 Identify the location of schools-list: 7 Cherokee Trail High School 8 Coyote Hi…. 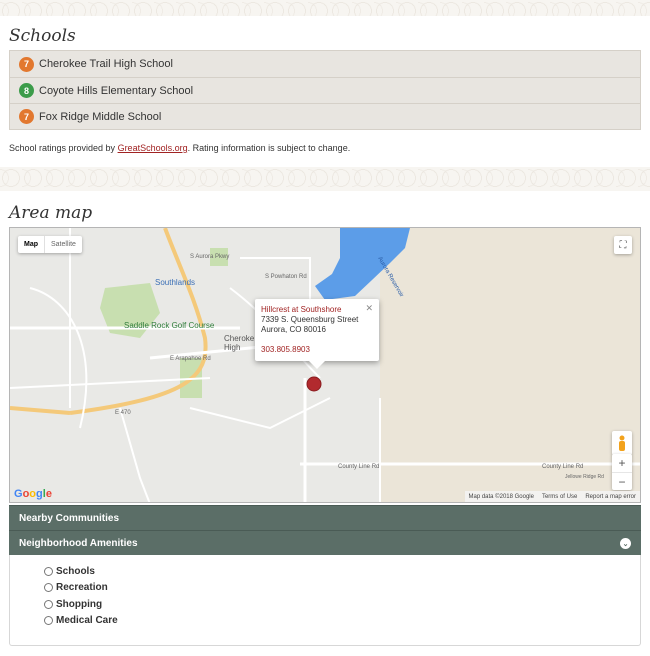
(325, 90).